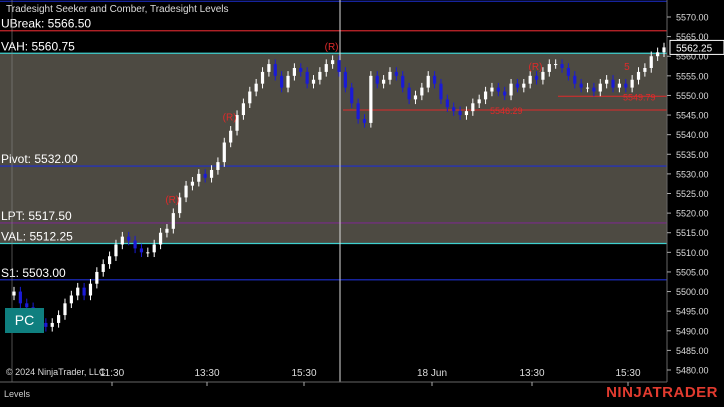 The width and height of the screenshot is (724, 407). What do you see at coordinates (639, 97) in the screenshot?
I see `short-level-label: 5549.79` at bounding box center [639, 97].